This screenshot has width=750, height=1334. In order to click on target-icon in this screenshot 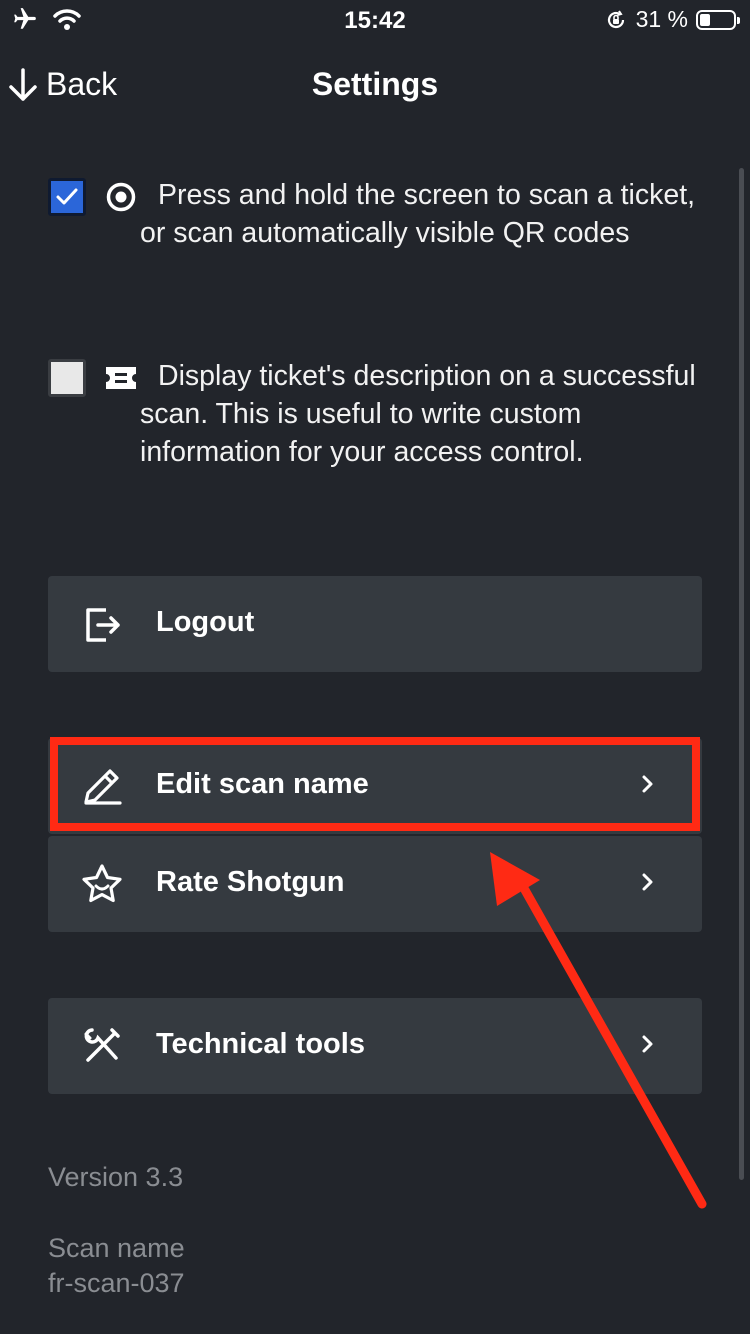, I will do `click(121, 197)`.